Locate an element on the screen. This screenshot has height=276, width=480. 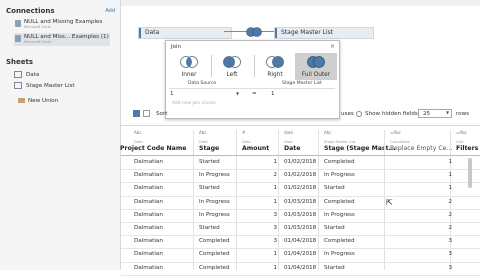
close-icon: × is located at coordinates (332, 46).